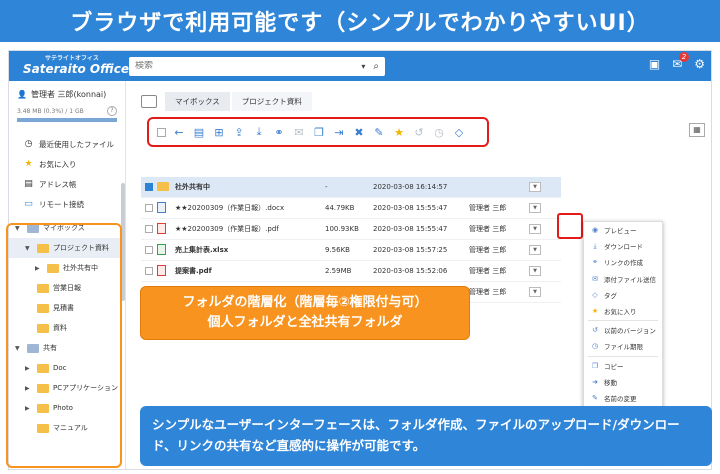  Describe the element at coordinates (620, 398) in the screenshot. I see `menu-item-label: 名前の変更` at that location.